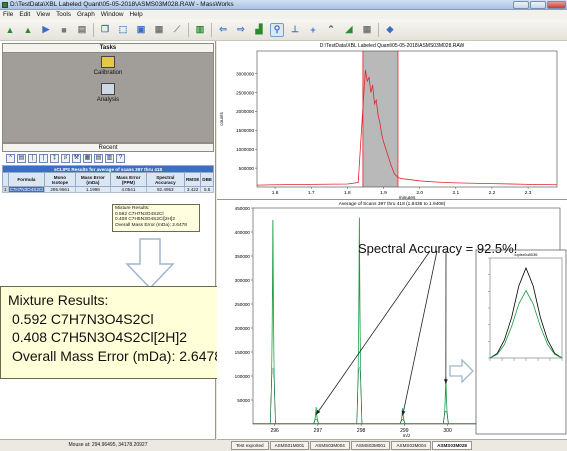  I want to click on analysis-button: Analysis, so click(108, 93).